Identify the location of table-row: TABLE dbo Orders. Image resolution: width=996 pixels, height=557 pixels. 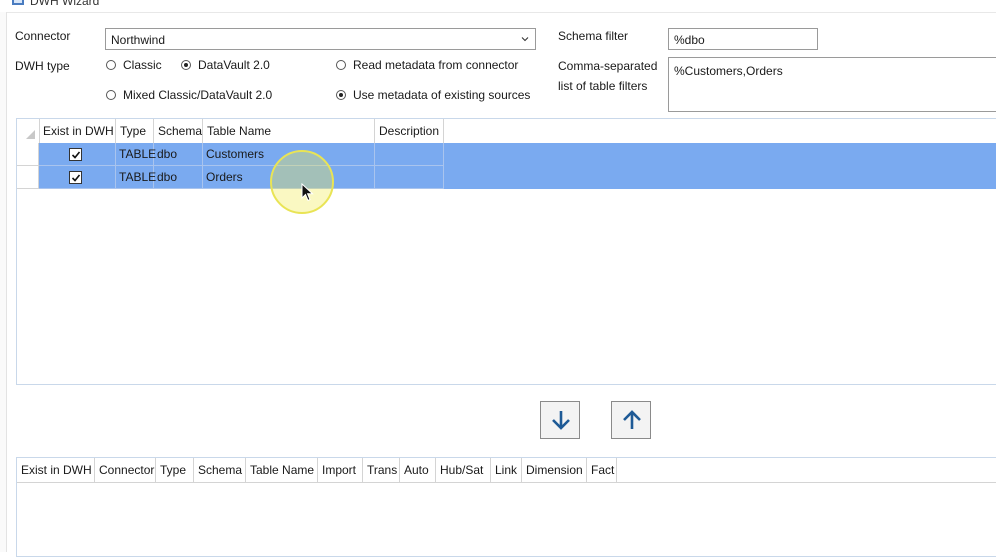
(506, 177).